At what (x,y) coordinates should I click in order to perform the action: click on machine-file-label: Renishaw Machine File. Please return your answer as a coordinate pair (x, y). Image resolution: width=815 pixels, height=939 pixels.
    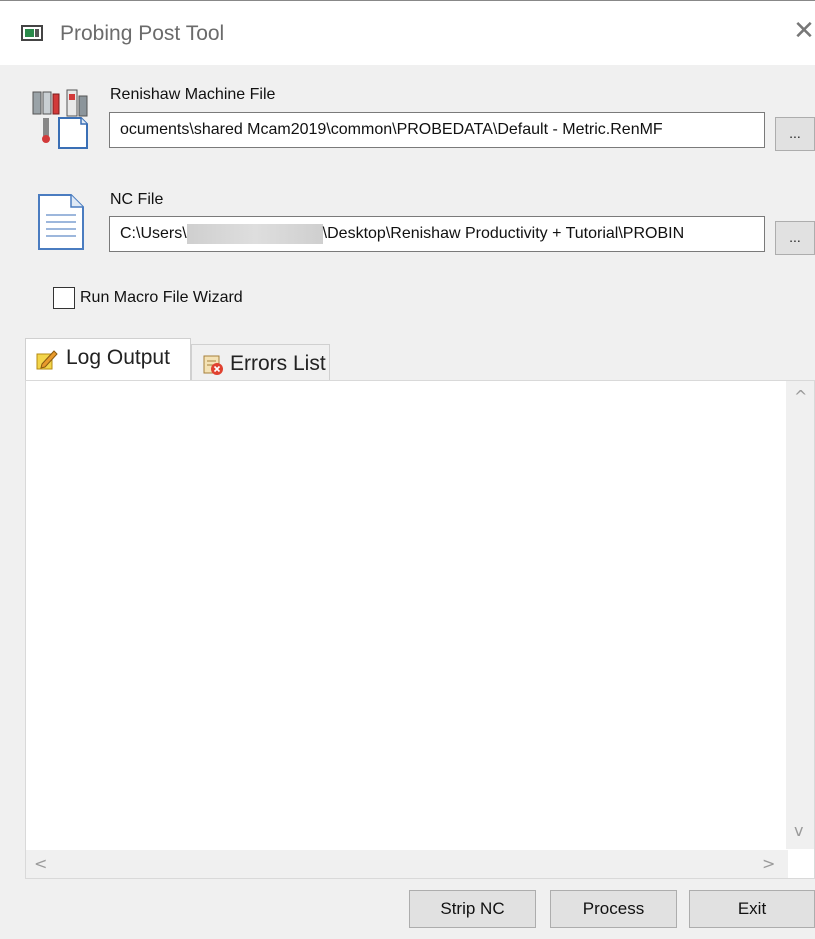
    Looking at the image, I should click on (193, 94).